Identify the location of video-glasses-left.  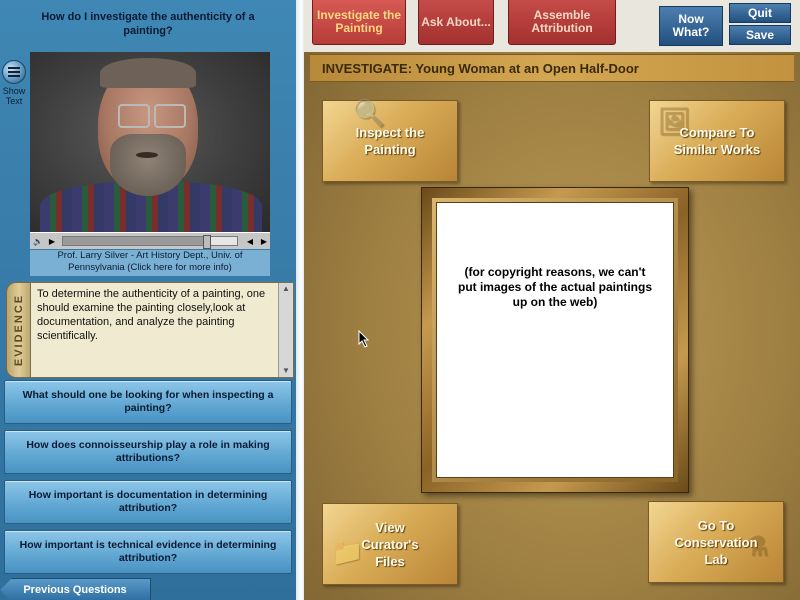
(134, 116).